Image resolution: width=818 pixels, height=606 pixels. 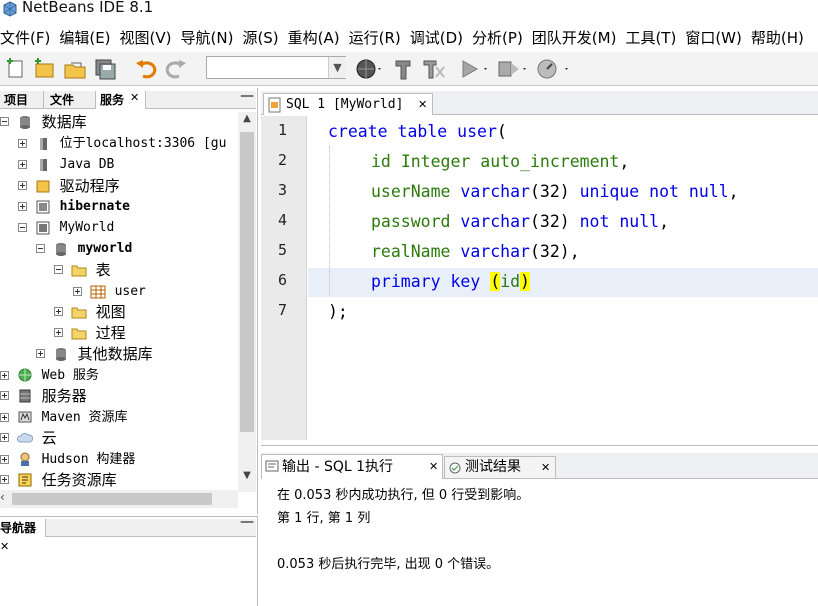 I want to click on save-all-icon, so click(x=105, y=69).